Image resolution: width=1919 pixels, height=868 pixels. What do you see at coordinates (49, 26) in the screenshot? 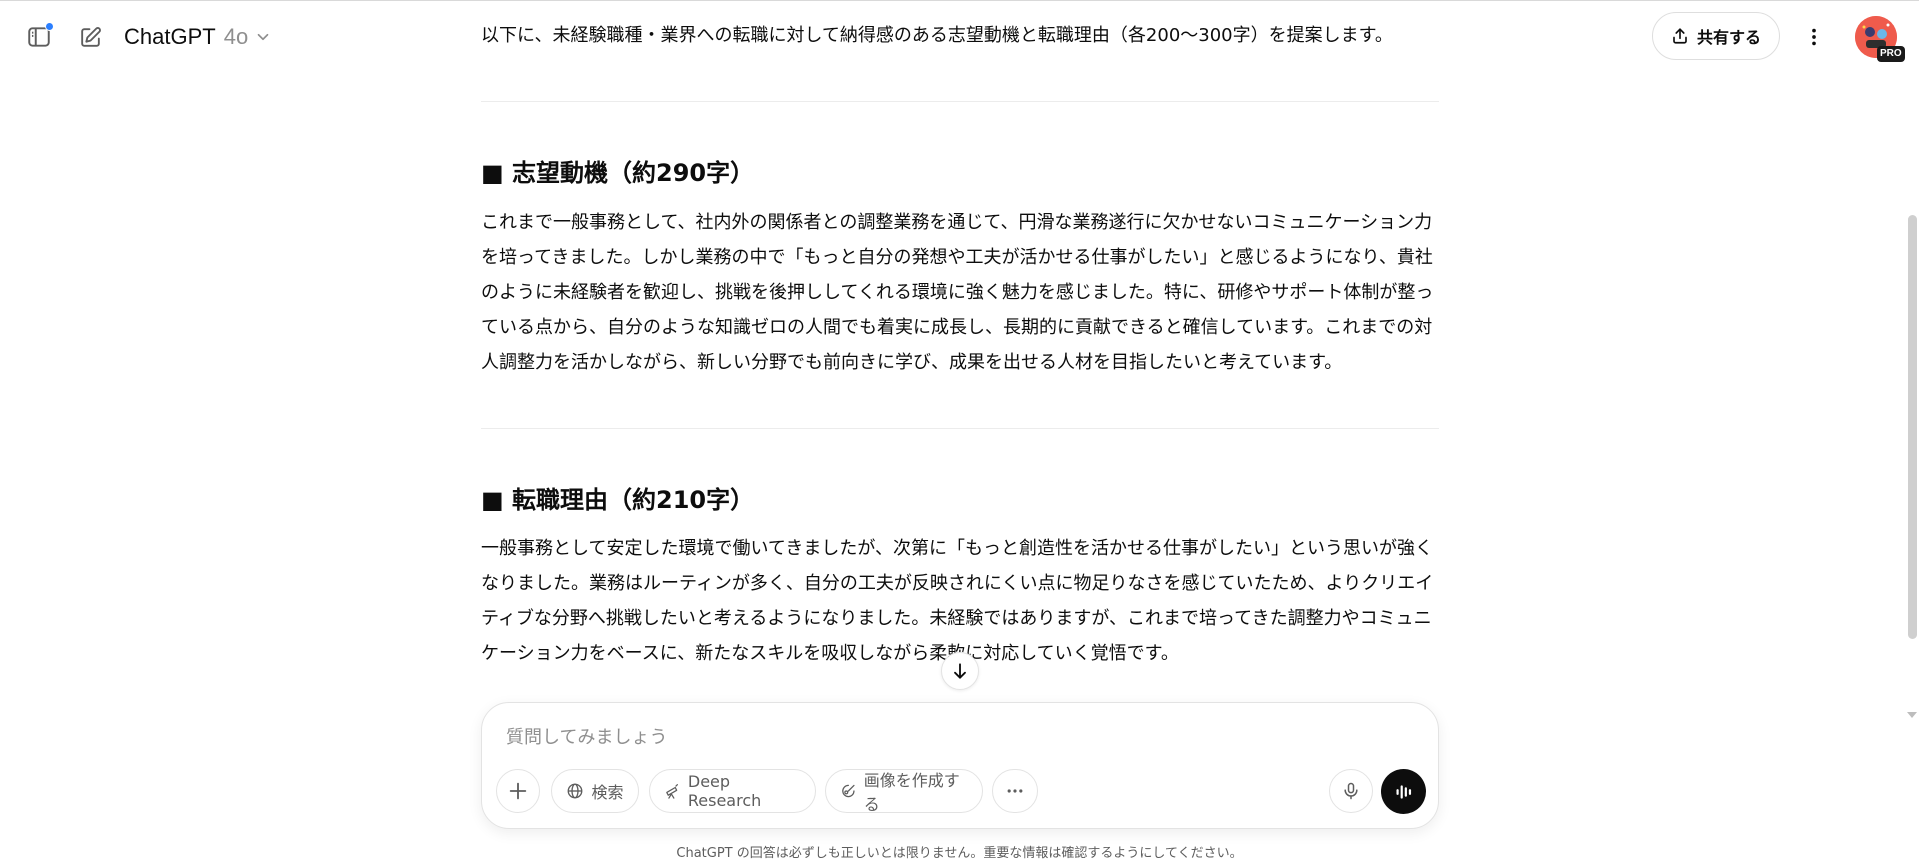
I see `notification-dot` at bounding box center [49, 26].